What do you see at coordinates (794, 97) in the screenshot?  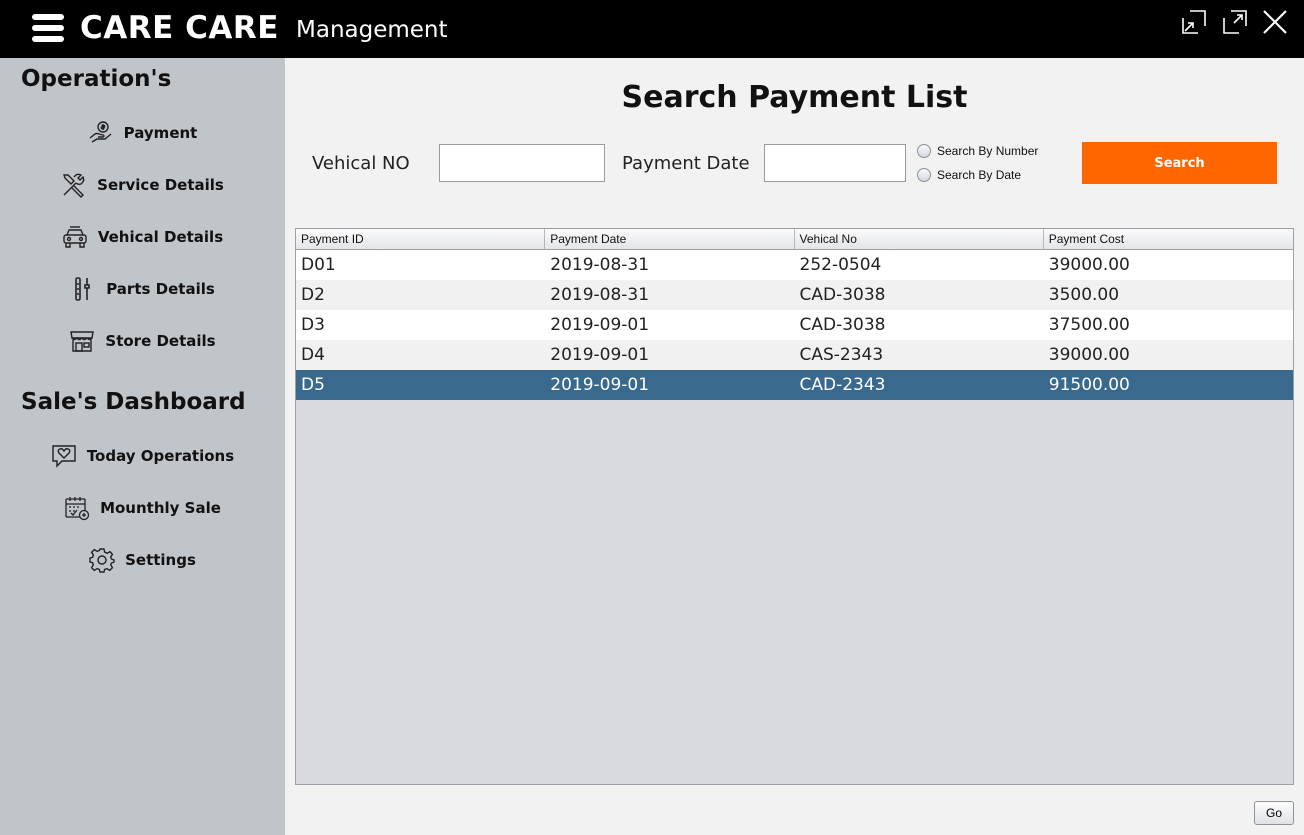 I see `page-title: Search Payment List` at bounding box center [794, 97].